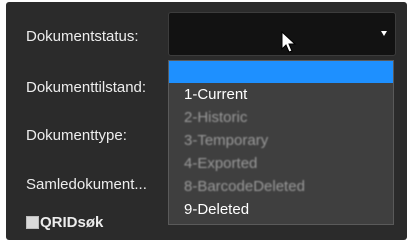 This screenshot has width=412, height=244. I want to click on option-historic: 2-Historic, so click(281, 117).